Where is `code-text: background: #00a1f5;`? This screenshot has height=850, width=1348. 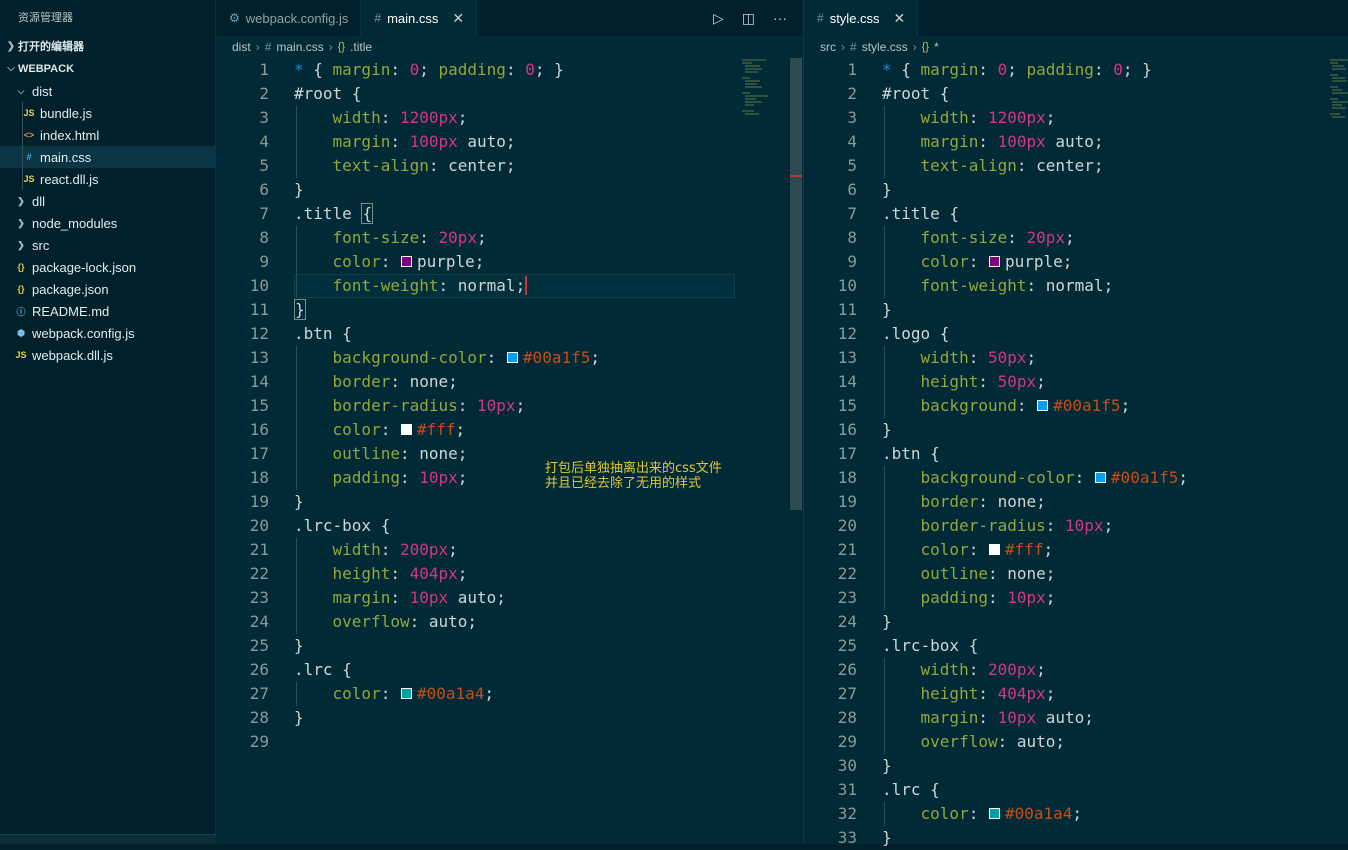
code-text: background: #00a1f5; is located at coordinates (1006, 406).